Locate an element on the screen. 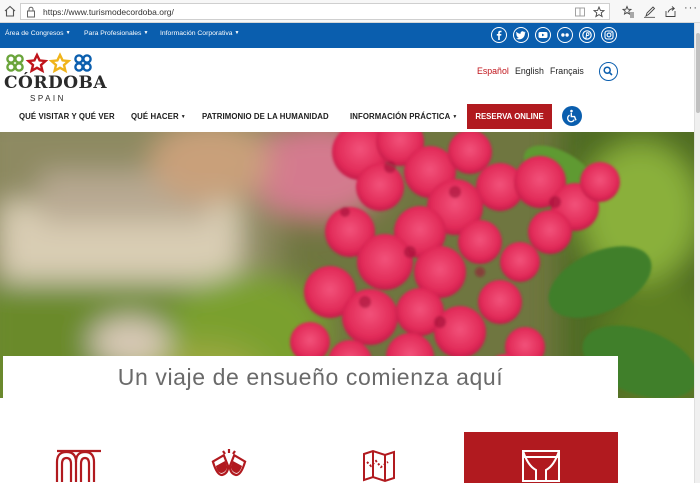  youtube-icon is located at coordinates (543, 35).